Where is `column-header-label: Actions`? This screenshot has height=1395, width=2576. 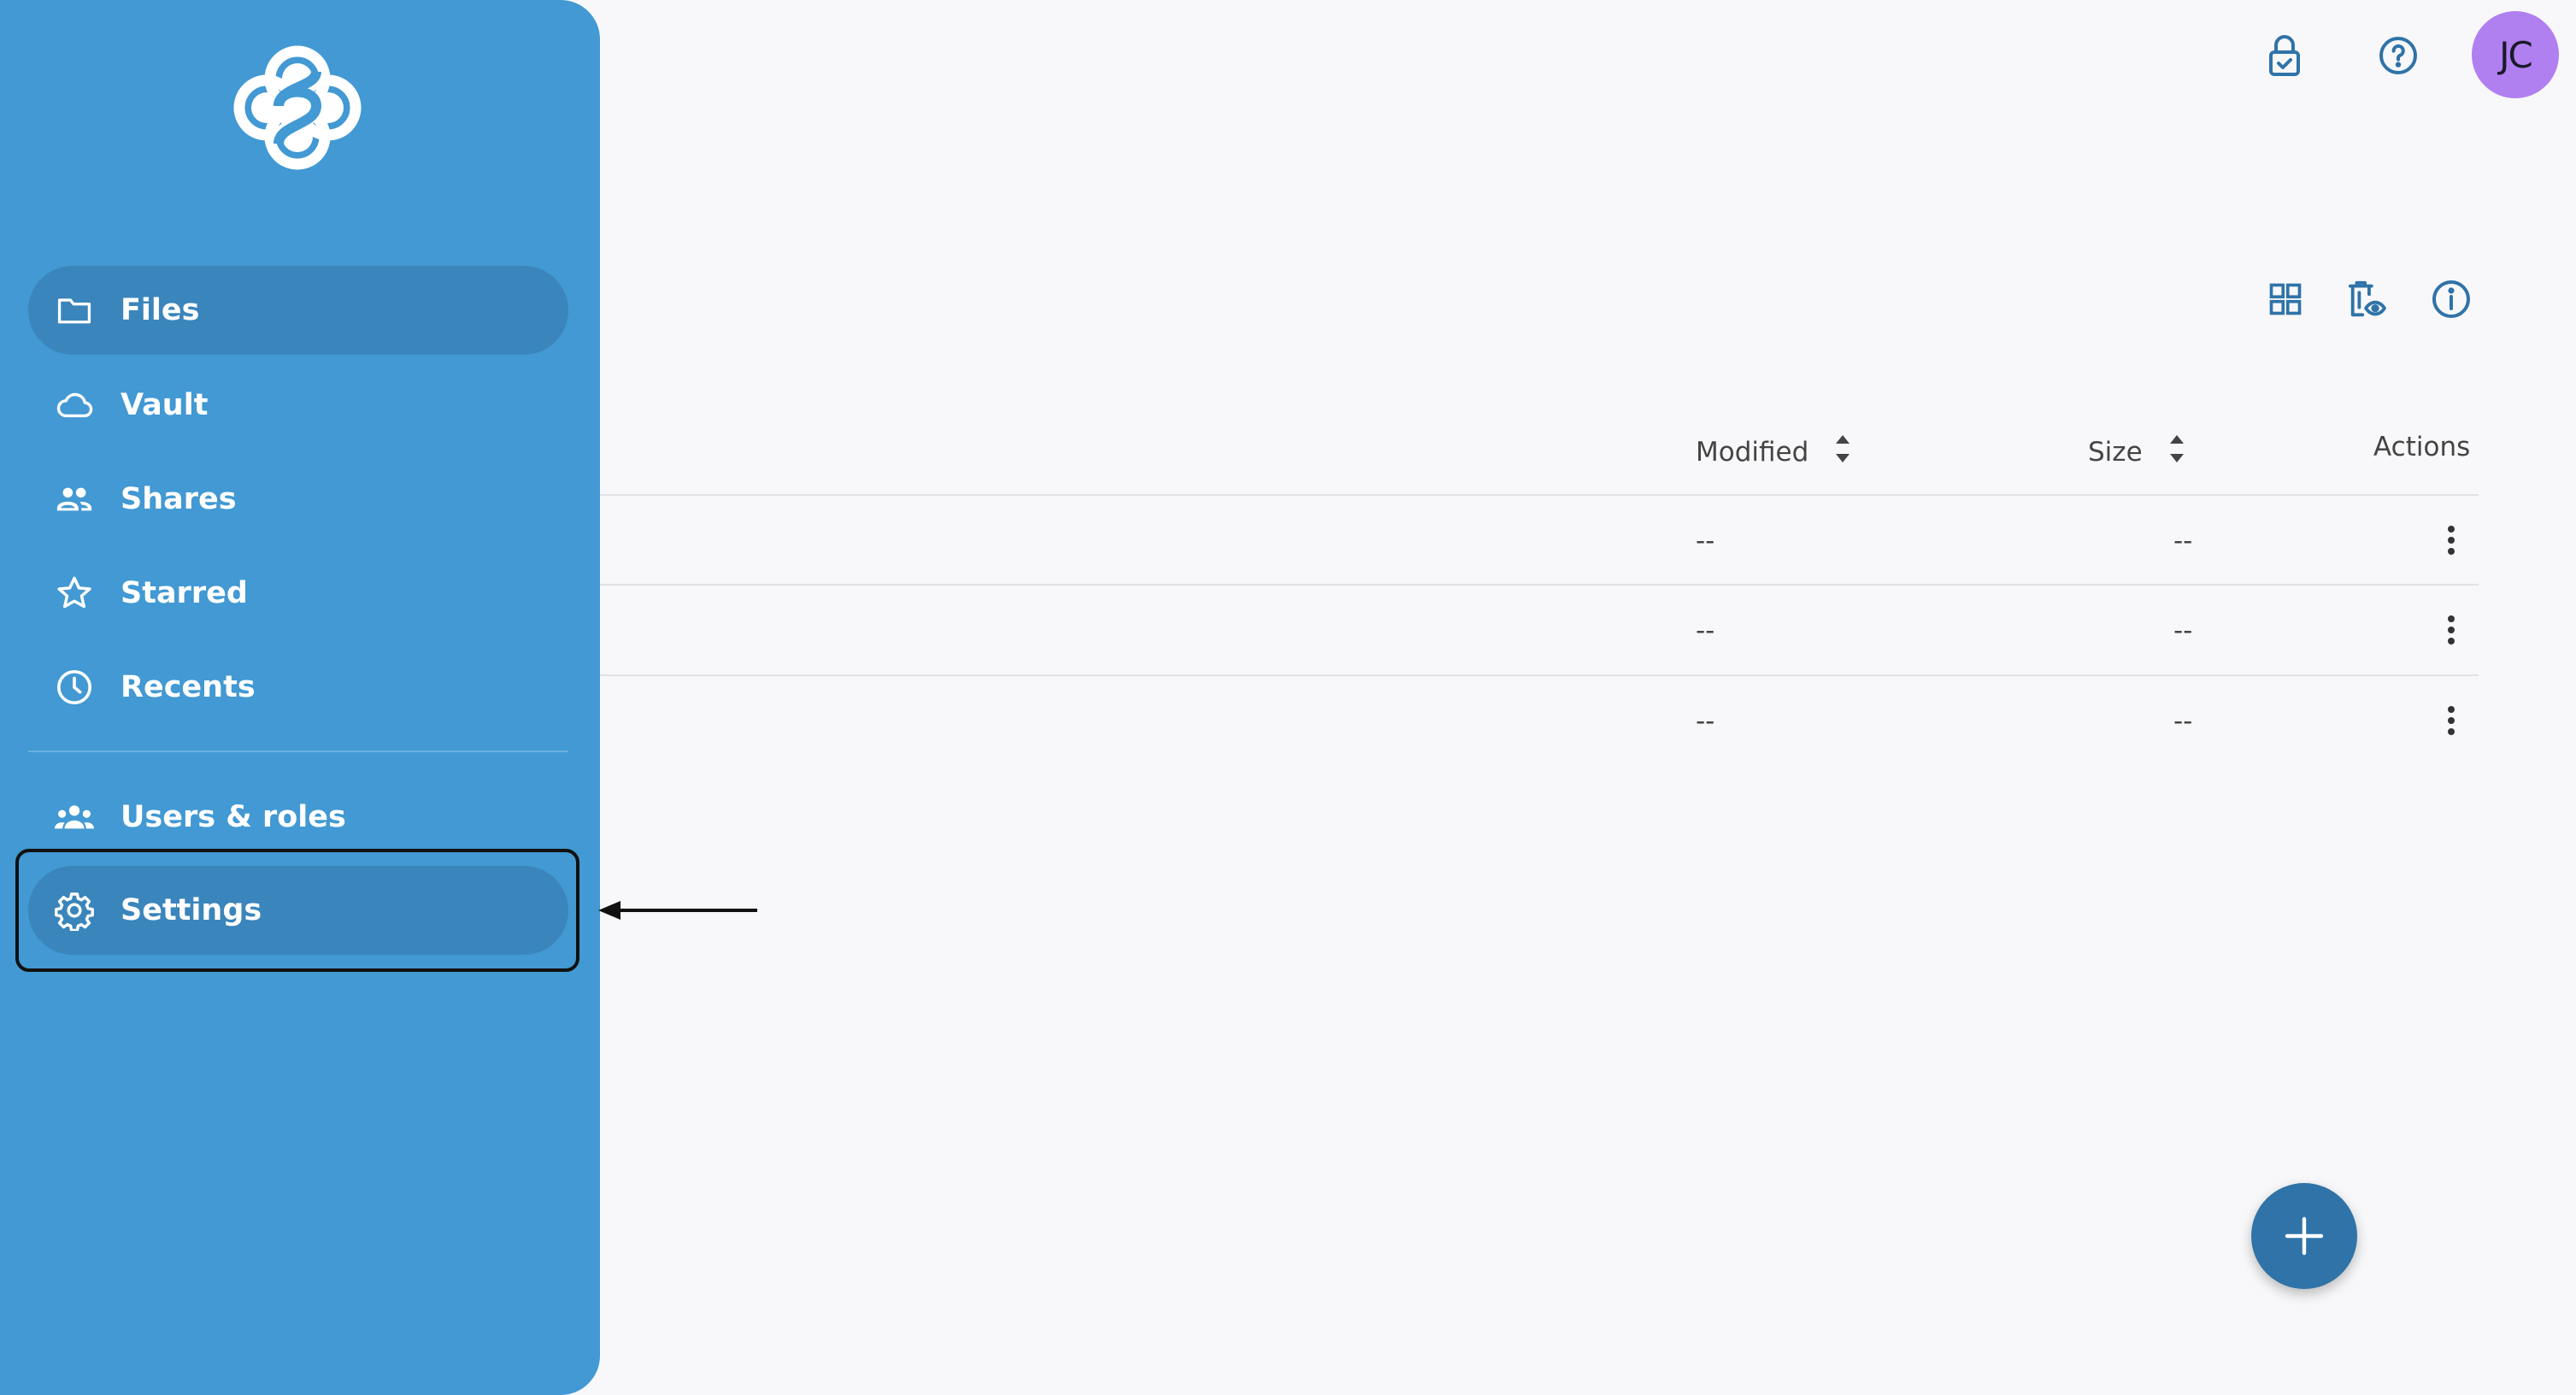
column-header-label: Actions is located at coordinates (2422, 447).